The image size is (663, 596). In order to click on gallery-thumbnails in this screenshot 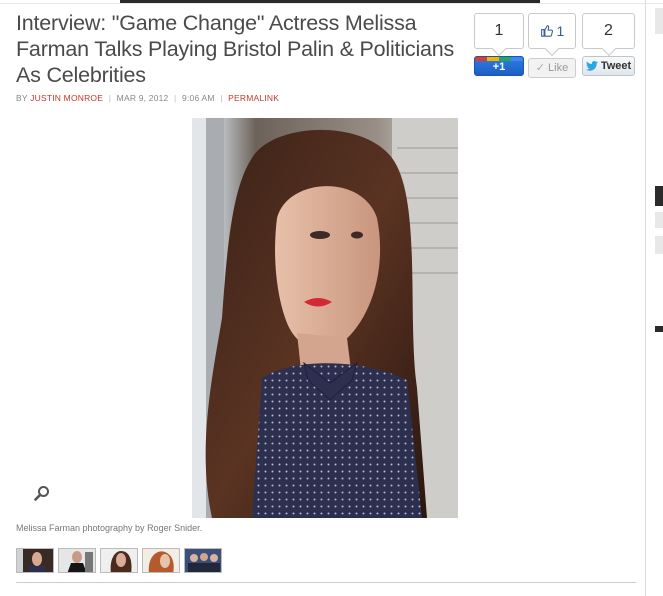, I will do `click(119, 560)`.